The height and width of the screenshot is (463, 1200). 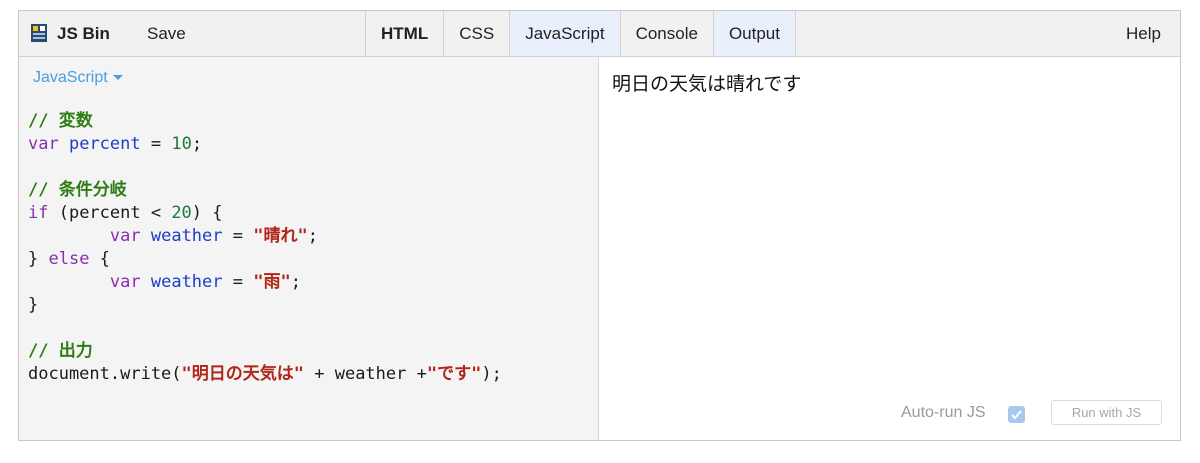 What do you see at coordinates (1143, 33) in the screenshot?
I see `help-button: Help` at bounding box center [1143, 33].